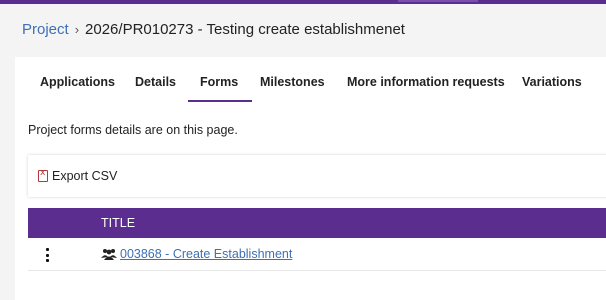 The width and height of the screenshot is (606, 300). I want to click on table-row: 003868 - Create Establishment, so click(317, 254).